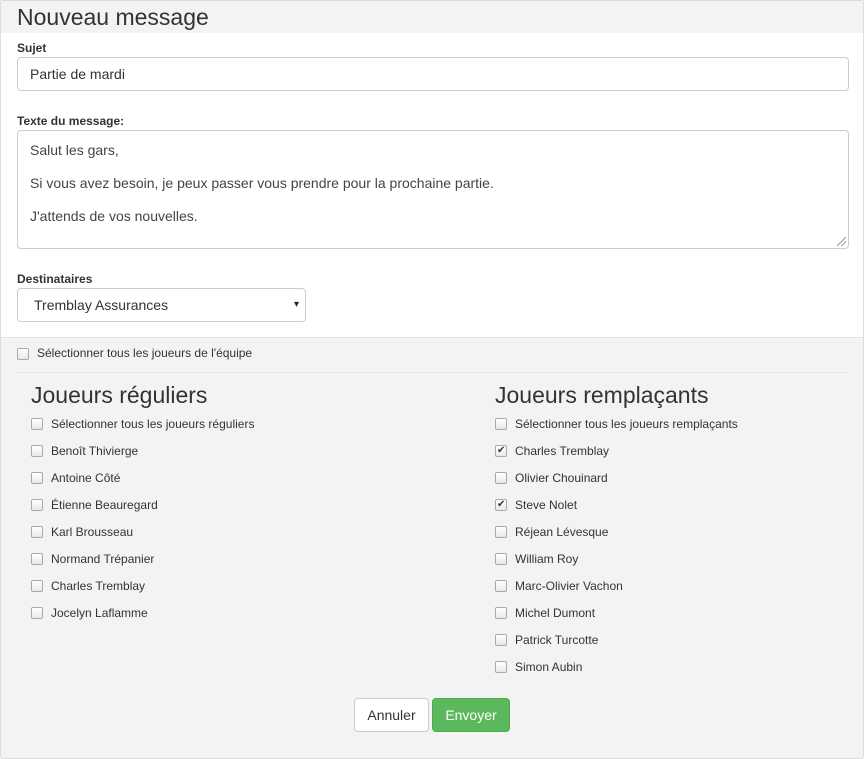  What do you see at coordinates (432, 372) in the screenshot?
I see `divider` at bounding box center [432, 372].